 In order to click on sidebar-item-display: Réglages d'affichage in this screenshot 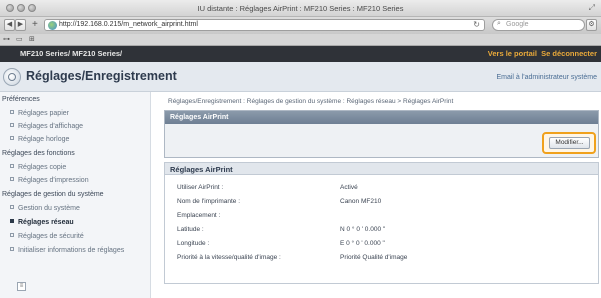, I will do `click(46, 126)`.